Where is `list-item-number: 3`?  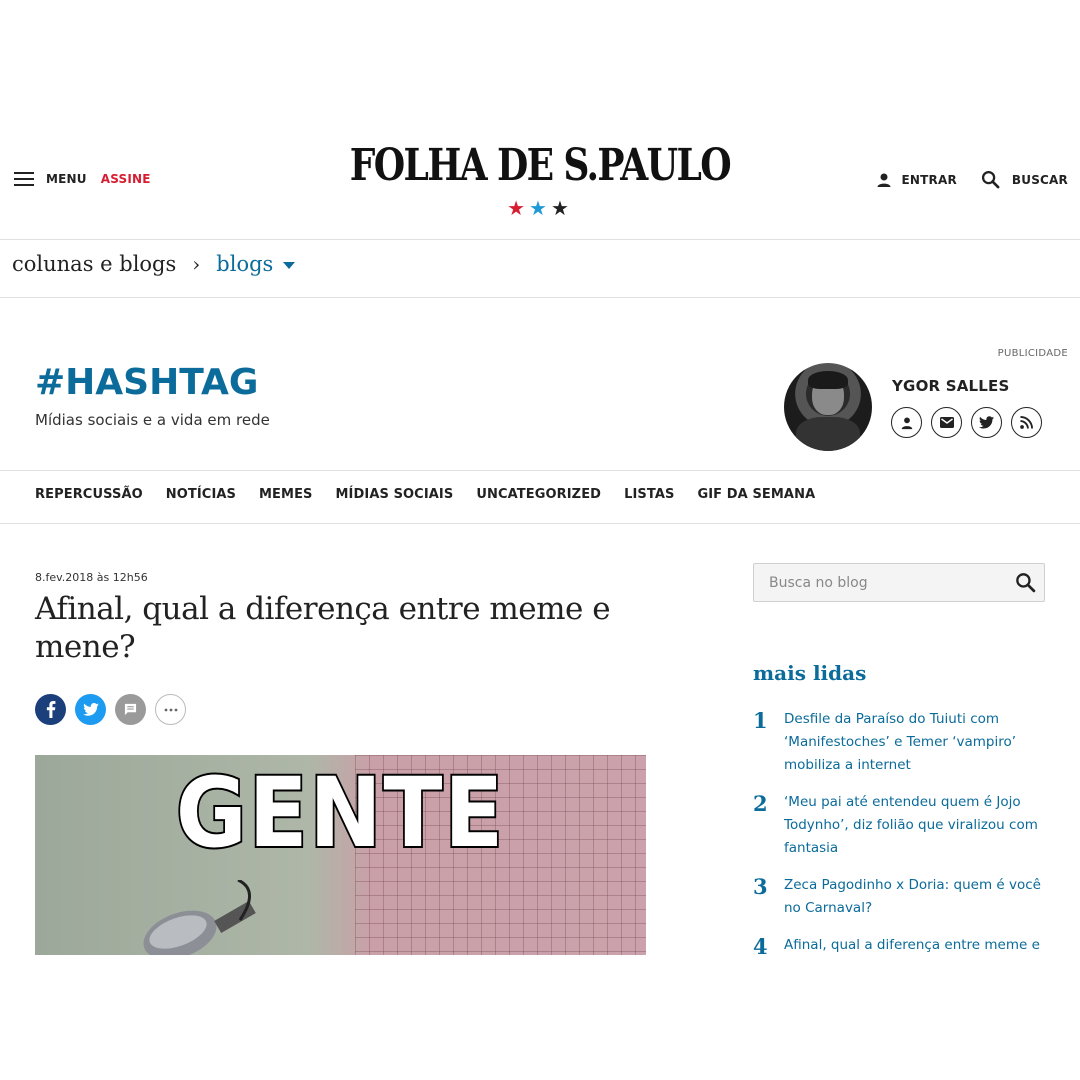 list-item-number: 3 is located at coordinates (760, 886).